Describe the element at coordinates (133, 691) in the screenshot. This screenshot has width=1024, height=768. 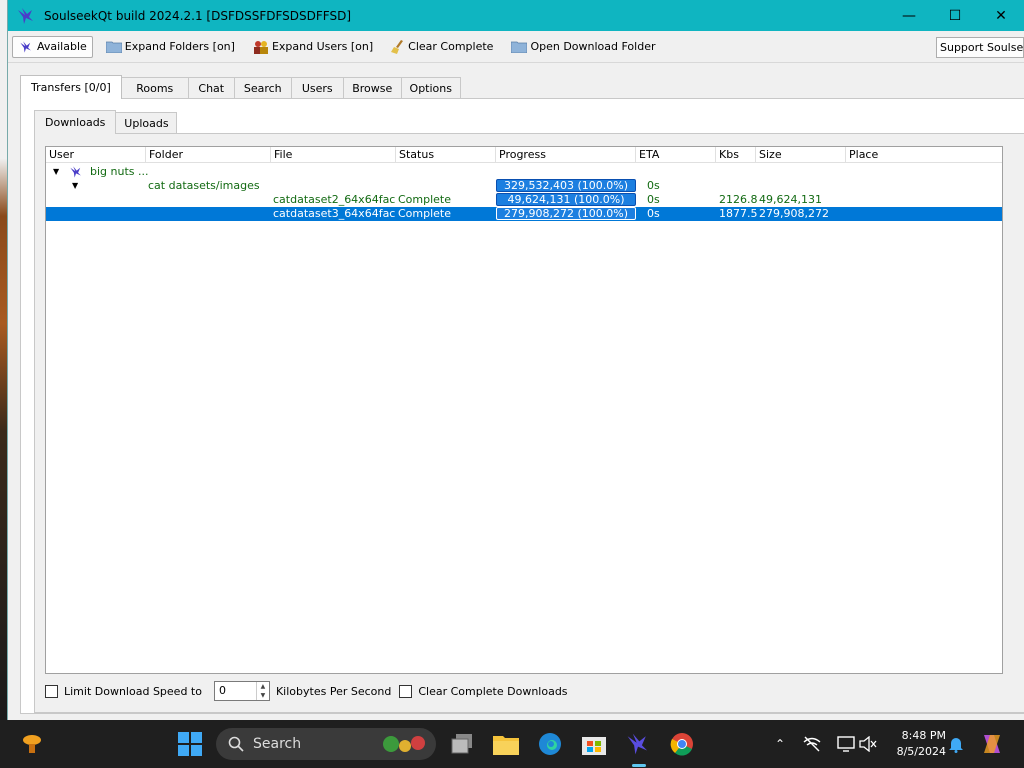
I see `limit-speed-label: Limit Download Speed to` at that location.